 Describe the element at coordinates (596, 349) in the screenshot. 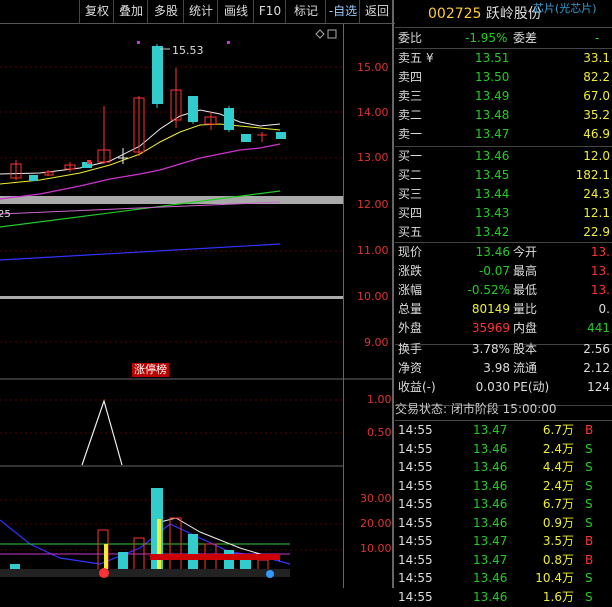

I see `finance-value: 2.56` at that location.